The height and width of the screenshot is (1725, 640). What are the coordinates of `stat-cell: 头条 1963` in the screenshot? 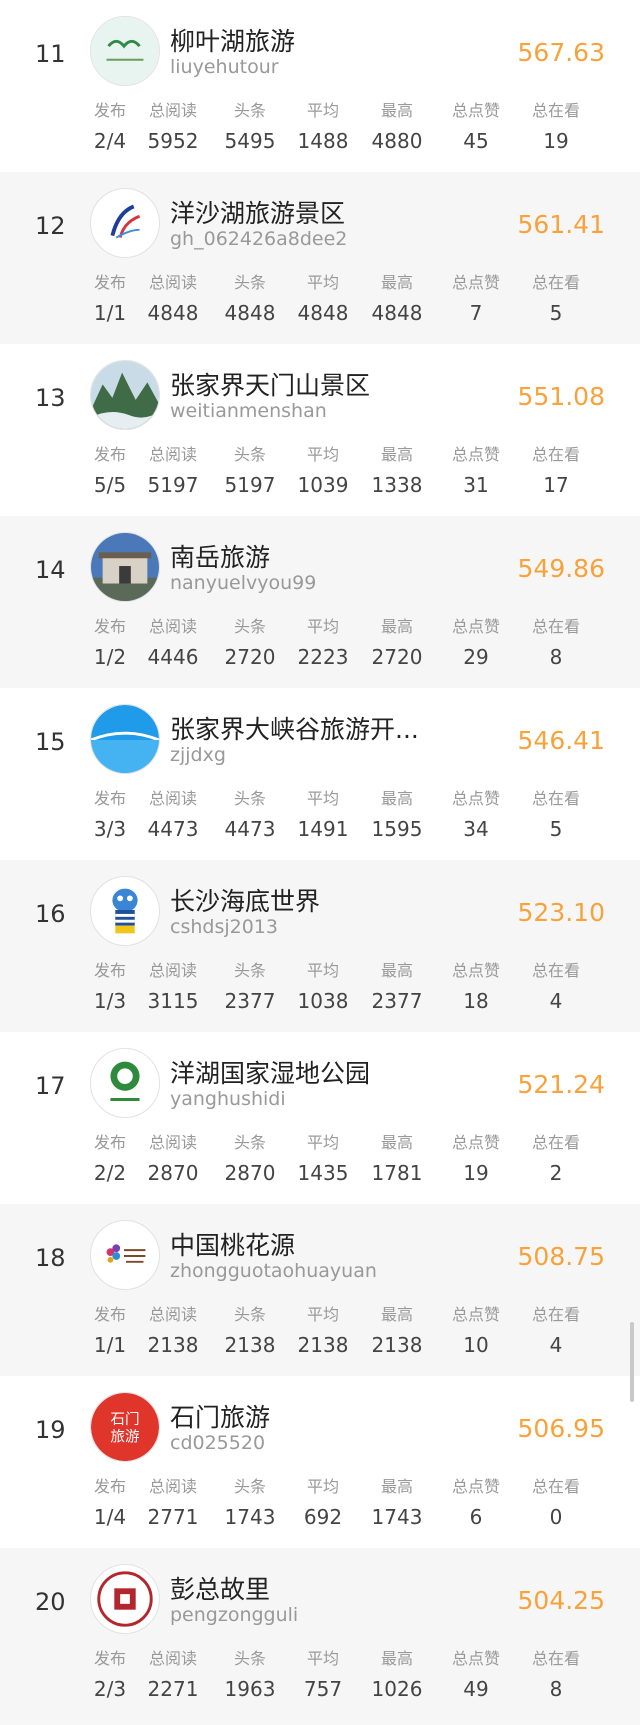 It's located at (250, 1675).